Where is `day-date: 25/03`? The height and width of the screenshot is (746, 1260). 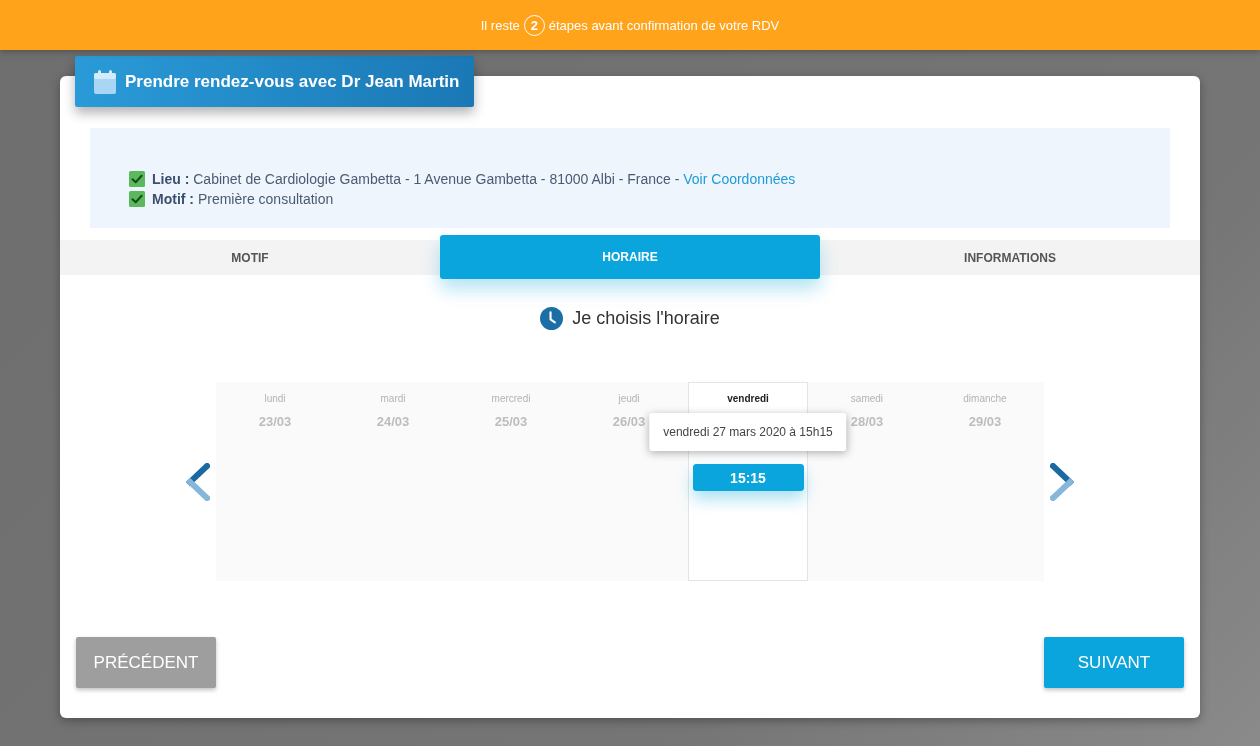
day-date: 25/03 is located at coordinates (511, 421).